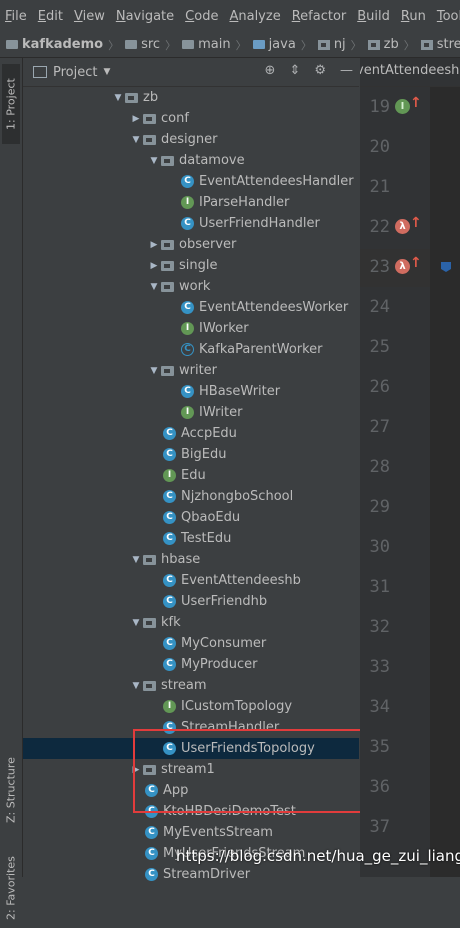 This screenshot has height=928, width=460. Describe the element at coordinates (320, 70) in the screenshot. I see `gear-icon: ⚙` at that location.